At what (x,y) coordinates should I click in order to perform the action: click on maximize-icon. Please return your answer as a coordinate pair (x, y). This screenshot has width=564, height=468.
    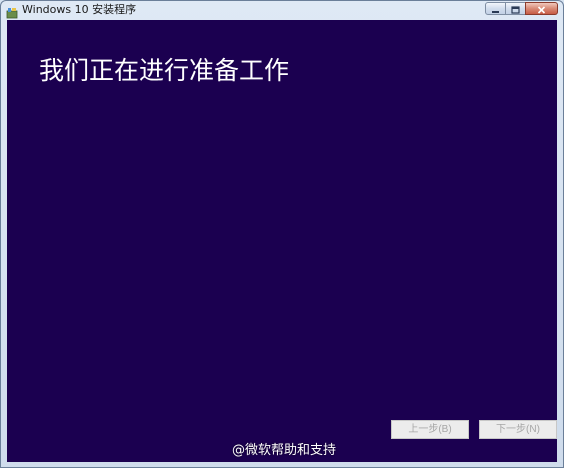
    Looking at the image, I should click on (515, 9).